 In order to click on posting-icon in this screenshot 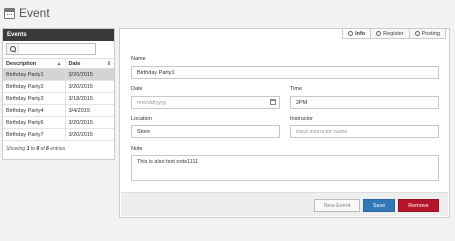, I will do `click(417, 33)`.